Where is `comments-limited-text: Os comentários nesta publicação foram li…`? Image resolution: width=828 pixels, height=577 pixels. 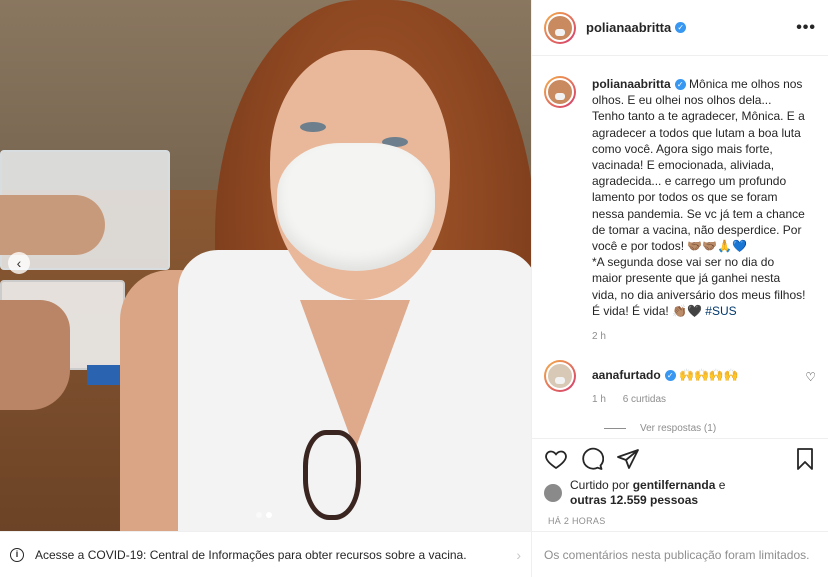 comments-limited-text: Os comentários nesta publicação foram li… is located at coordinates (677, 554).